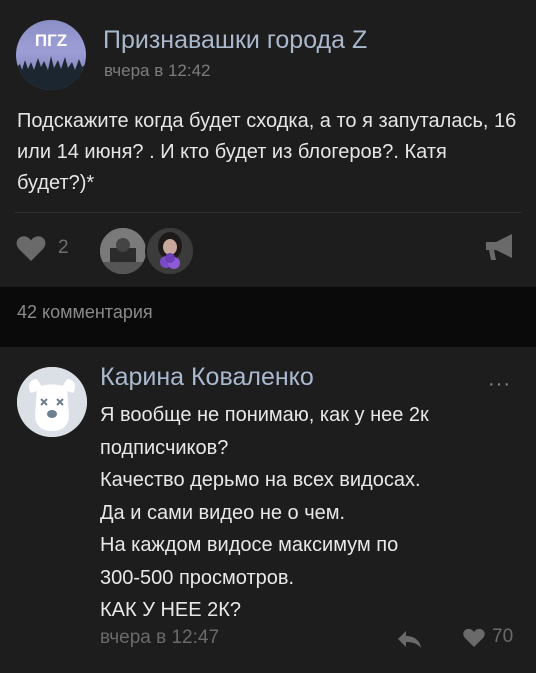 The width and height of the screenshot is (536, 673). Describe the element at coordinates (503, 636) in the screenshot. I see `comment-like-count: 70` at that location.